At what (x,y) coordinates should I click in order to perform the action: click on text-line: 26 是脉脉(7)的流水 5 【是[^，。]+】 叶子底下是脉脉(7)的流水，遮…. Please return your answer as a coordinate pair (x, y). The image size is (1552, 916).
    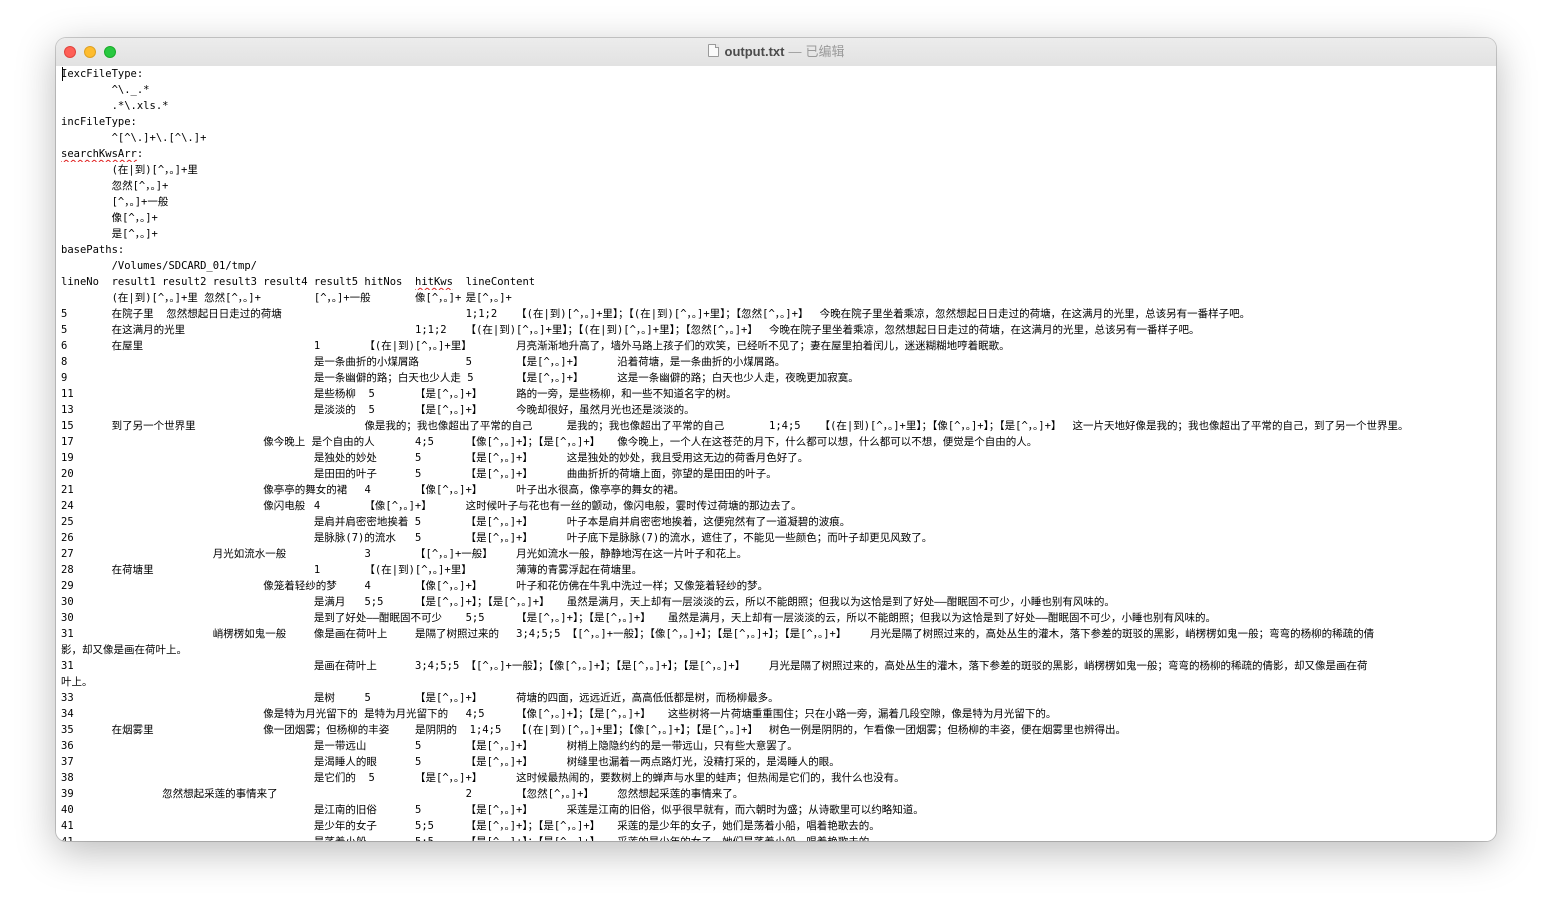
    Looking at the image, I should click on (497, 538).